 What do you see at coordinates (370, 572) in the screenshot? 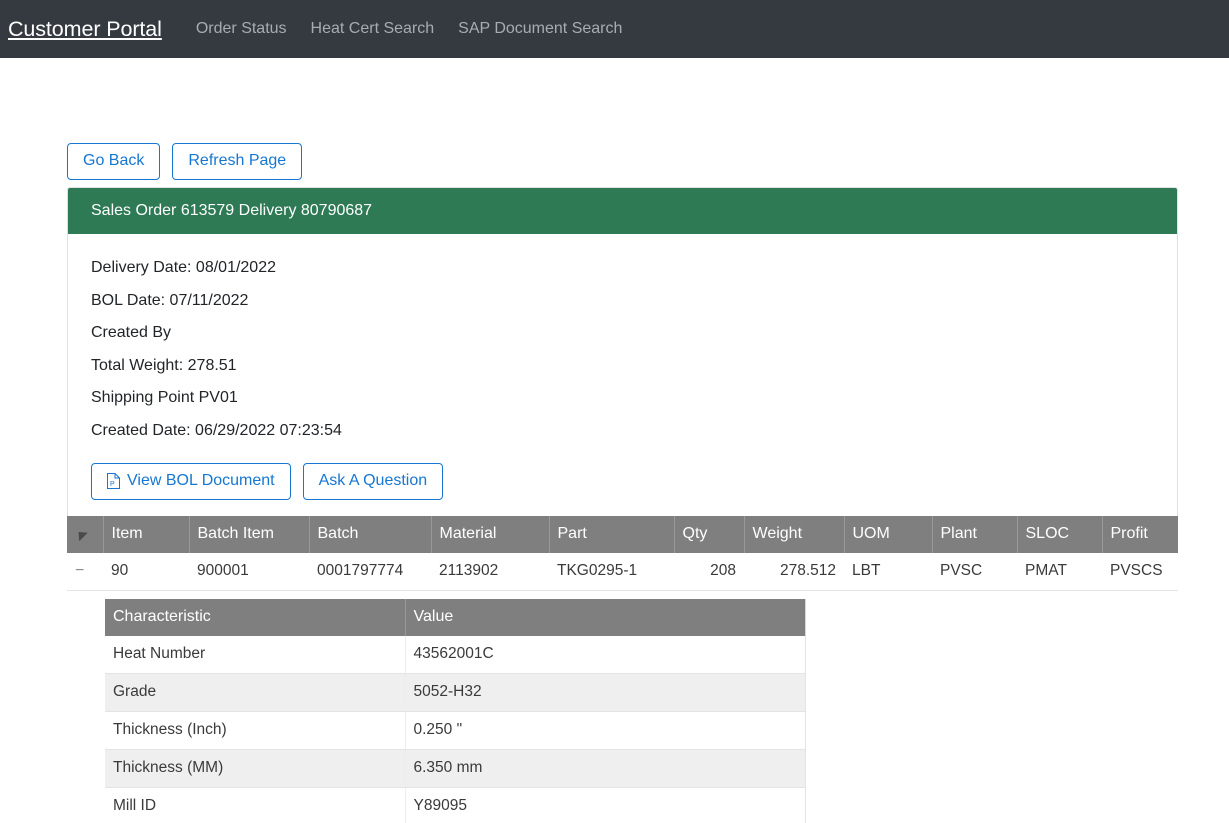
I see `cell-batch: 0001797774` at bounding box center [370, 572].